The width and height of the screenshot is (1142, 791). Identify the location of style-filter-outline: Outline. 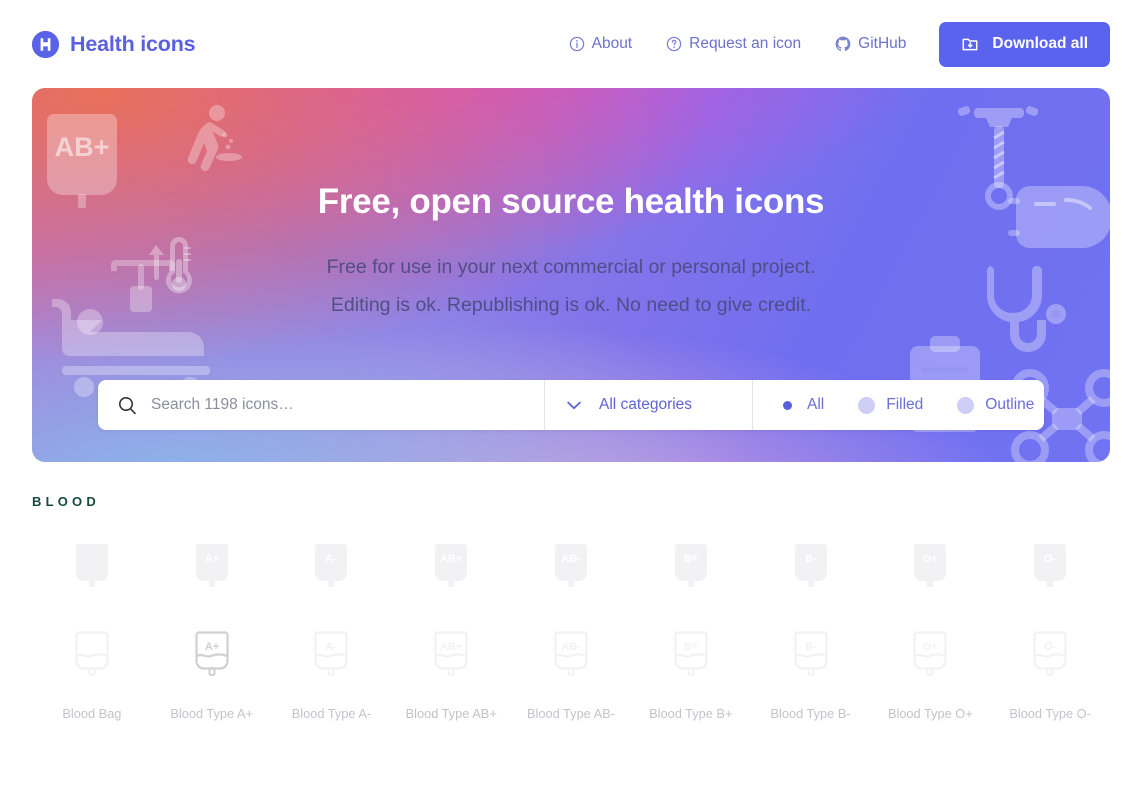
(995, 405).